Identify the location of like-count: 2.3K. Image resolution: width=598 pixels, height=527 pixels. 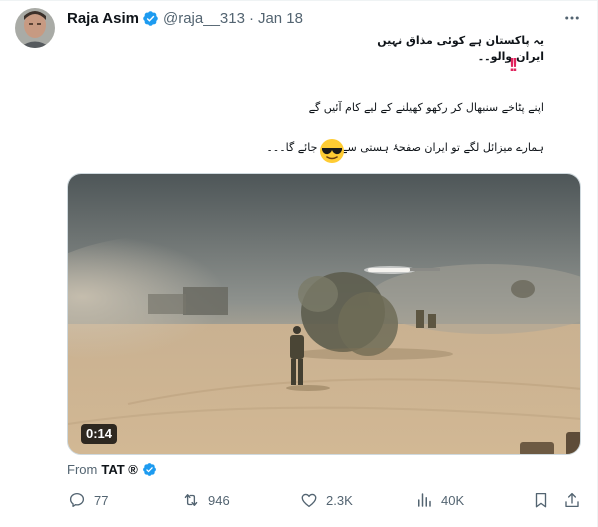
(339, 500).